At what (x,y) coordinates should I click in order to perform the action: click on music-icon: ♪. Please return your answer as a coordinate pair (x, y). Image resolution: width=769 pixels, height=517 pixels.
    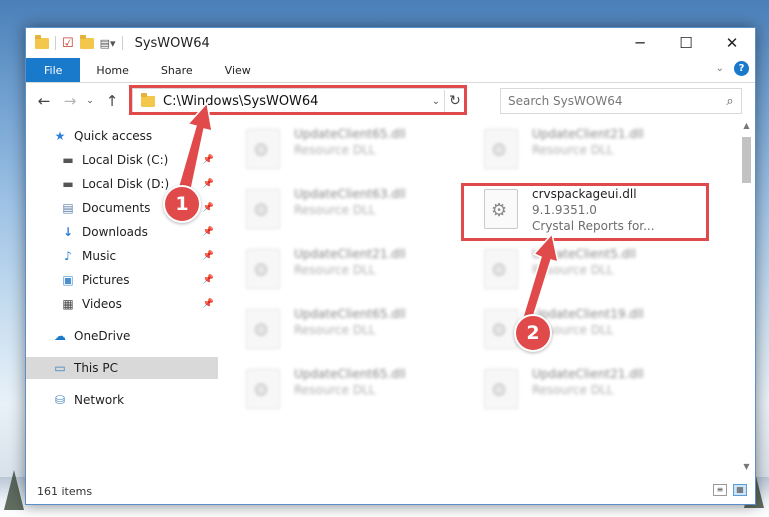
    Looking at the image, I should click on (68, 256).